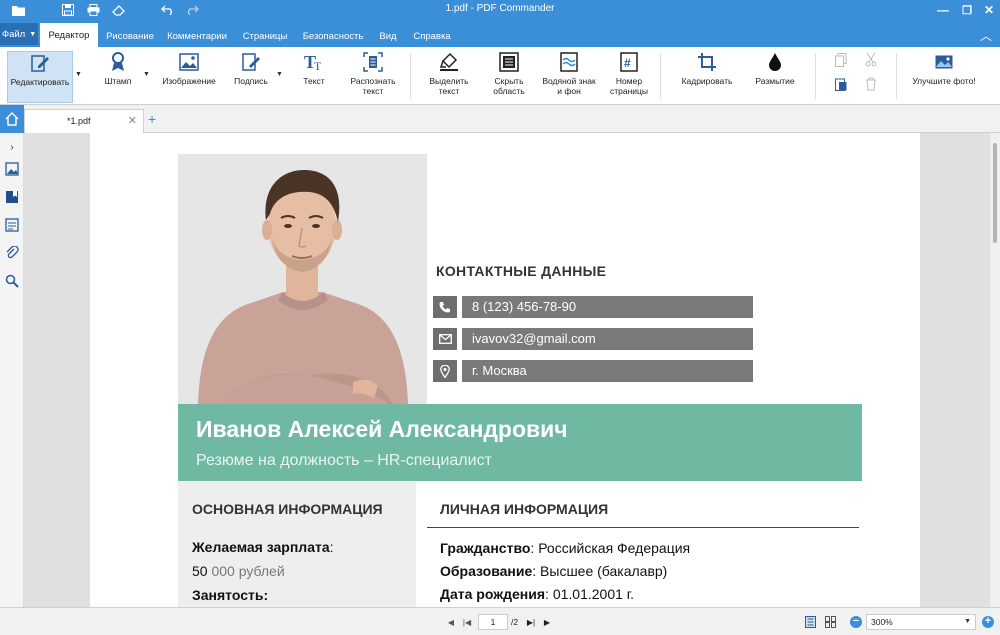  What do you see at coordinates (531, 622) in the screenshot?
I see `next-page-icon: ▶|` at bounding box center [531, 622].